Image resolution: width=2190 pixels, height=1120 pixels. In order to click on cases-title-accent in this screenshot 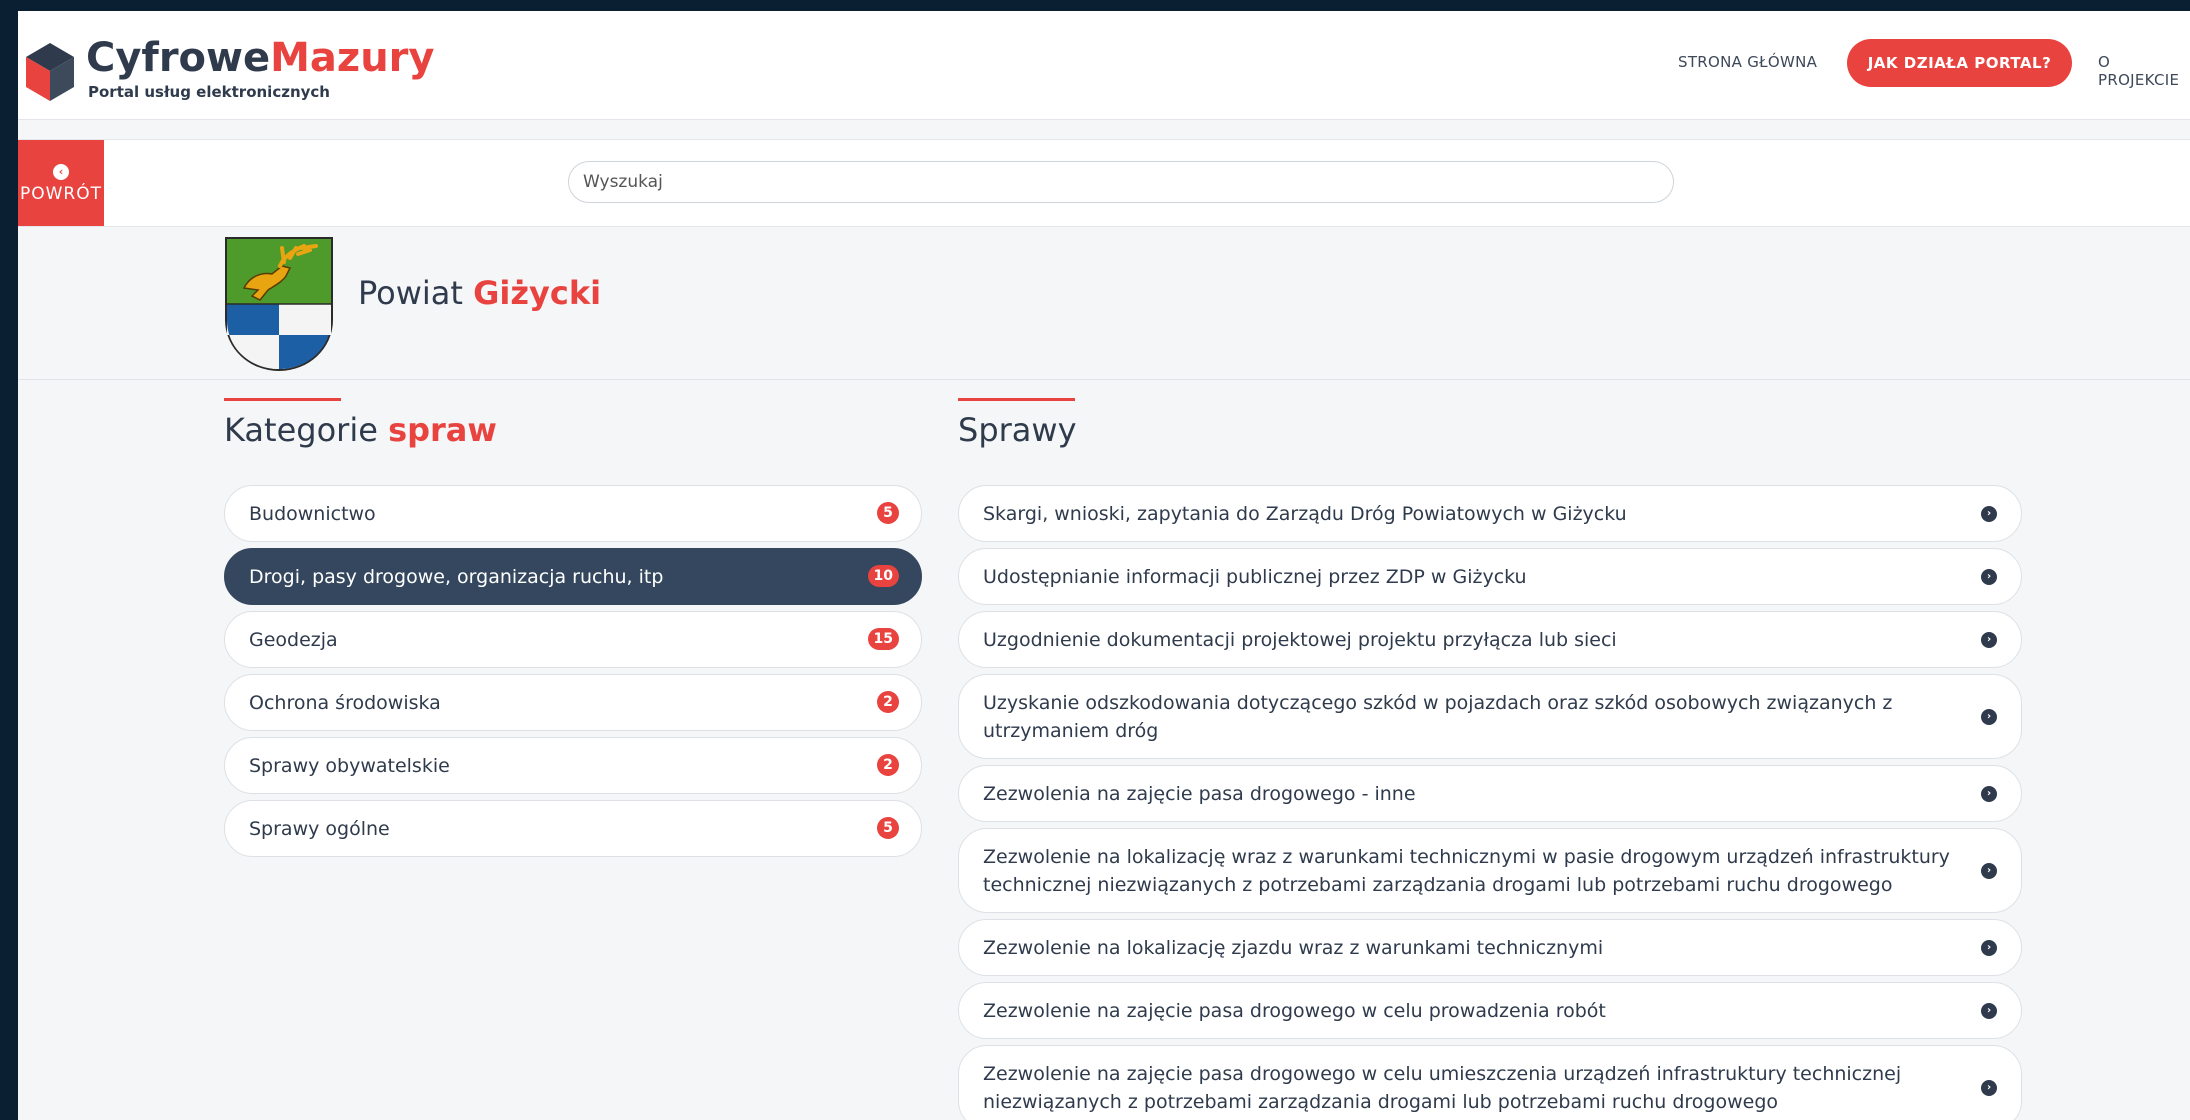, I will do `click(1016, 399)`.